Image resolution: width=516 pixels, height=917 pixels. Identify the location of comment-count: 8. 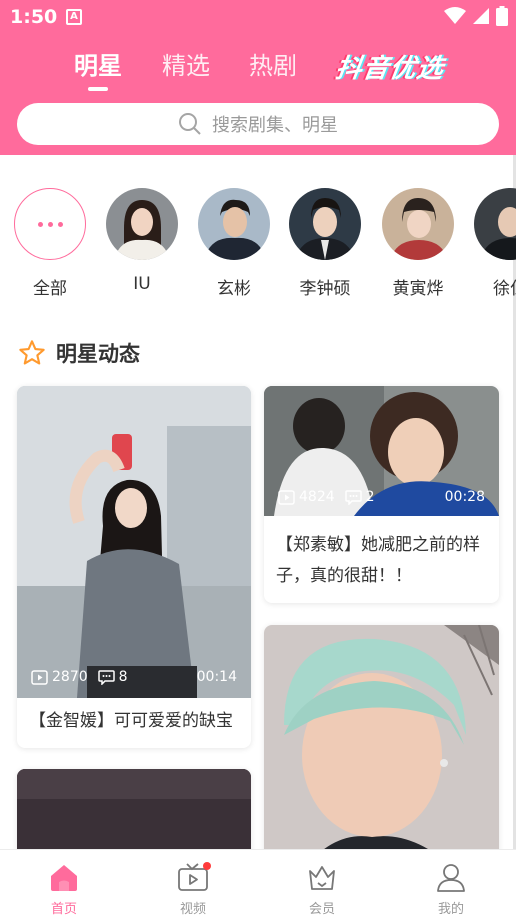
(123, 677).